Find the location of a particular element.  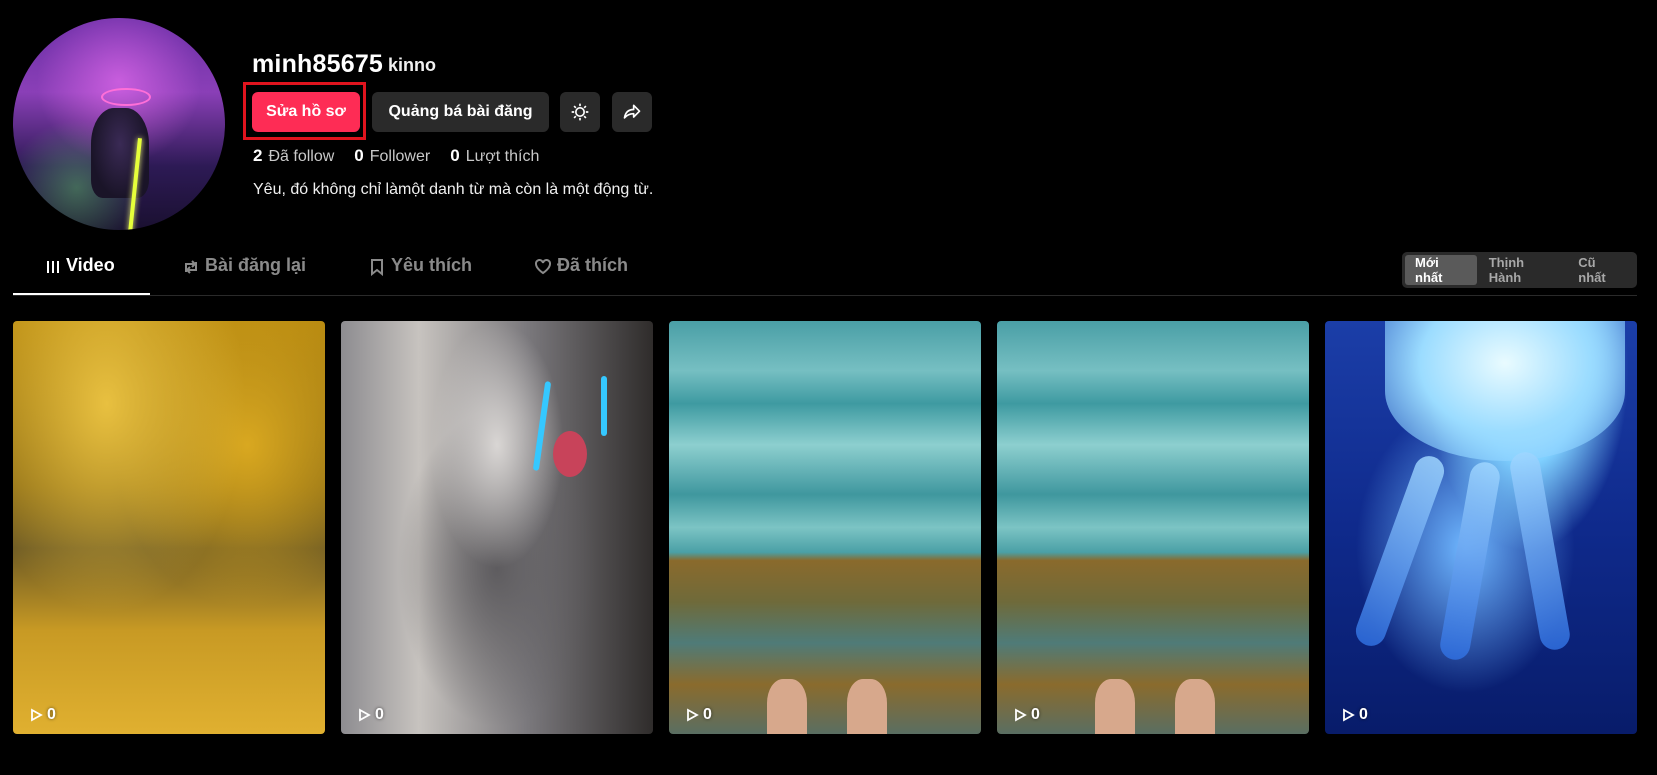

bookmark-icon is located at coordinates (377, 267).